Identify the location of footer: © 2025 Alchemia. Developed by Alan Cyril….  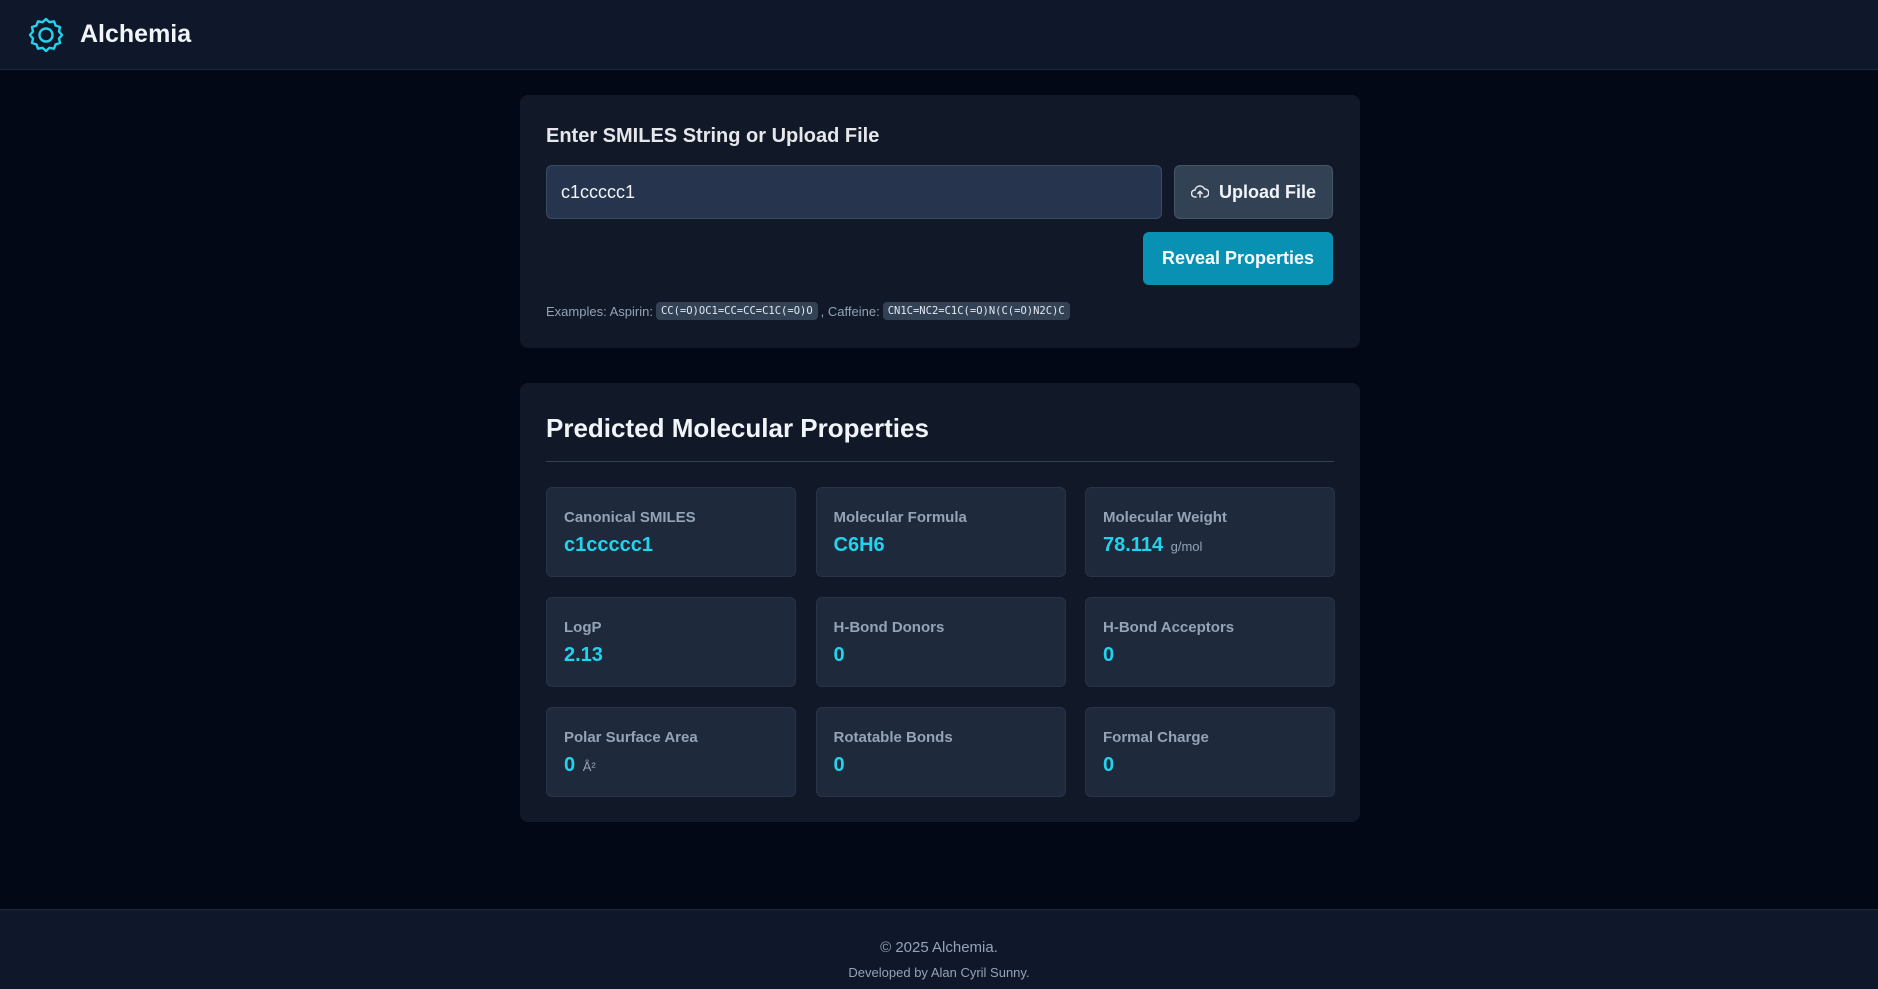
(939, 949).